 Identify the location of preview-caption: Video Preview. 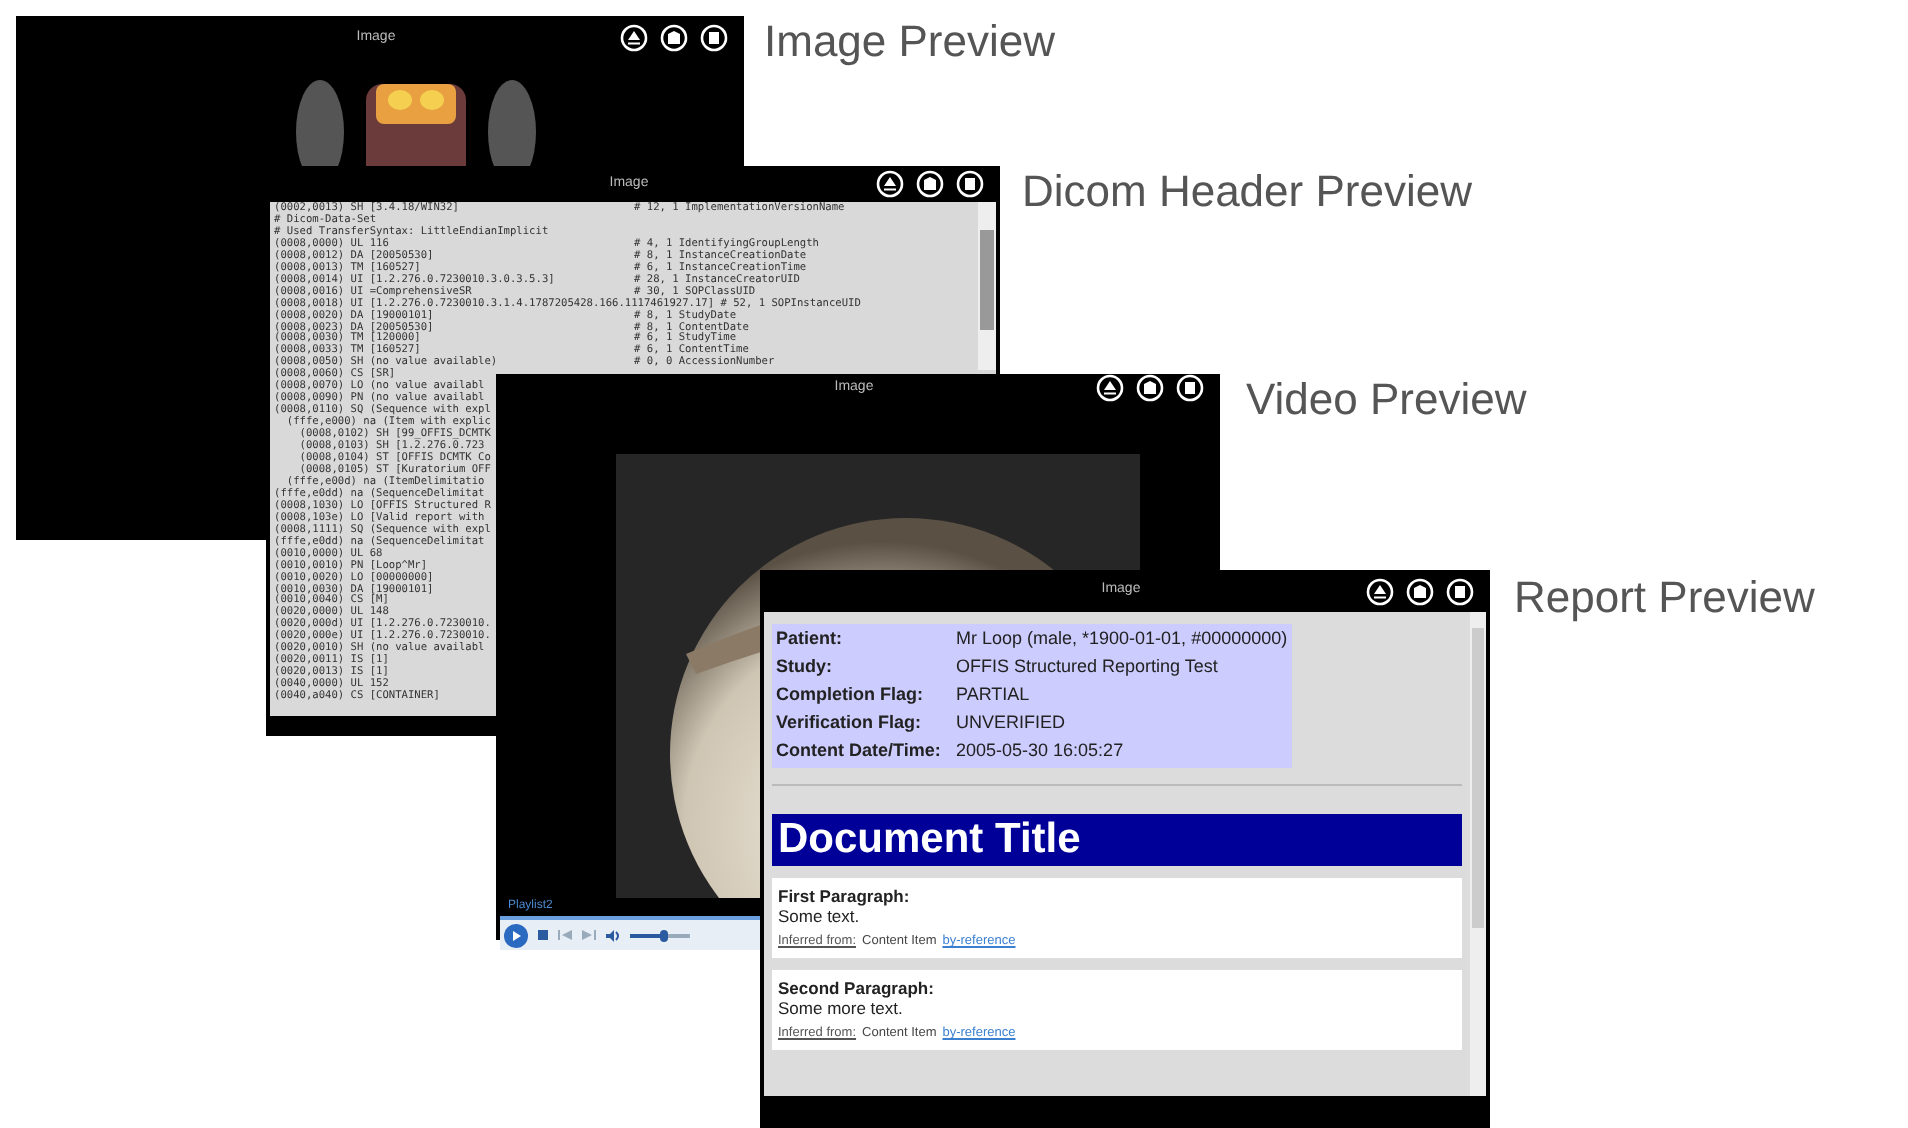
(1386, 400).